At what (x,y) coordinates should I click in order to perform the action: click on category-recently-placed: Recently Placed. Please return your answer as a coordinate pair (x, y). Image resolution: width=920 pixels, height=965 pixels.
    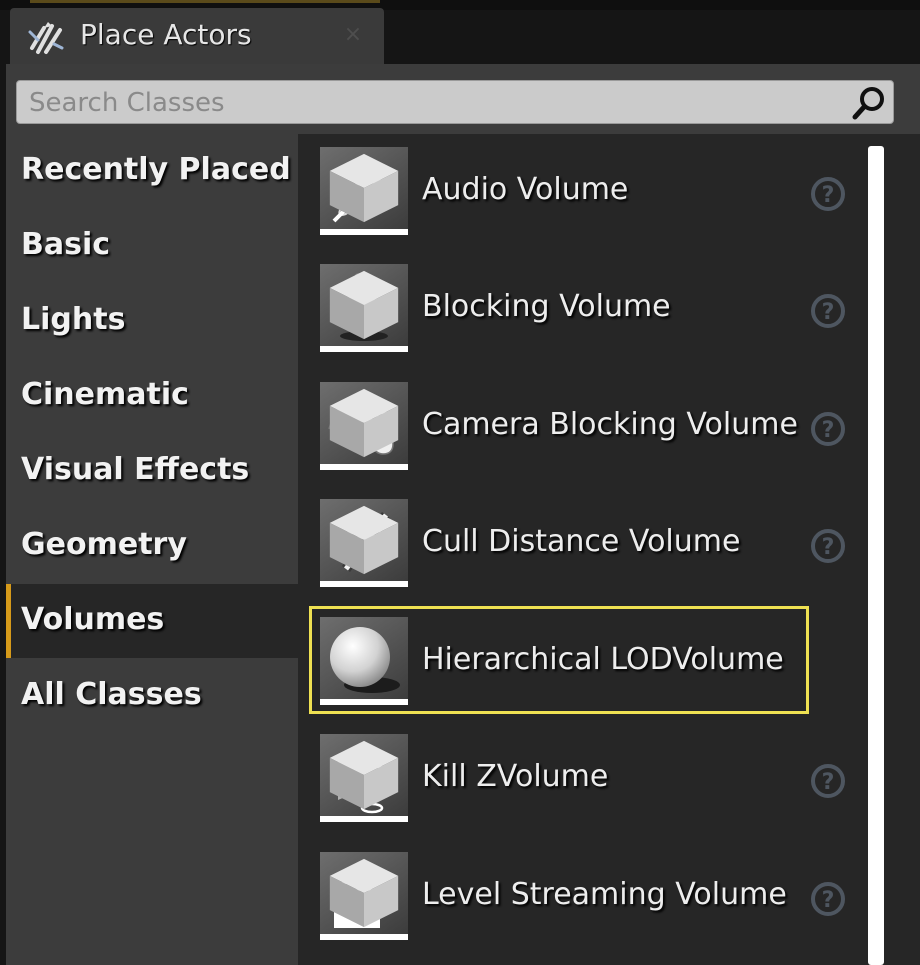
    Looking at the image, I should click on (152, 171).